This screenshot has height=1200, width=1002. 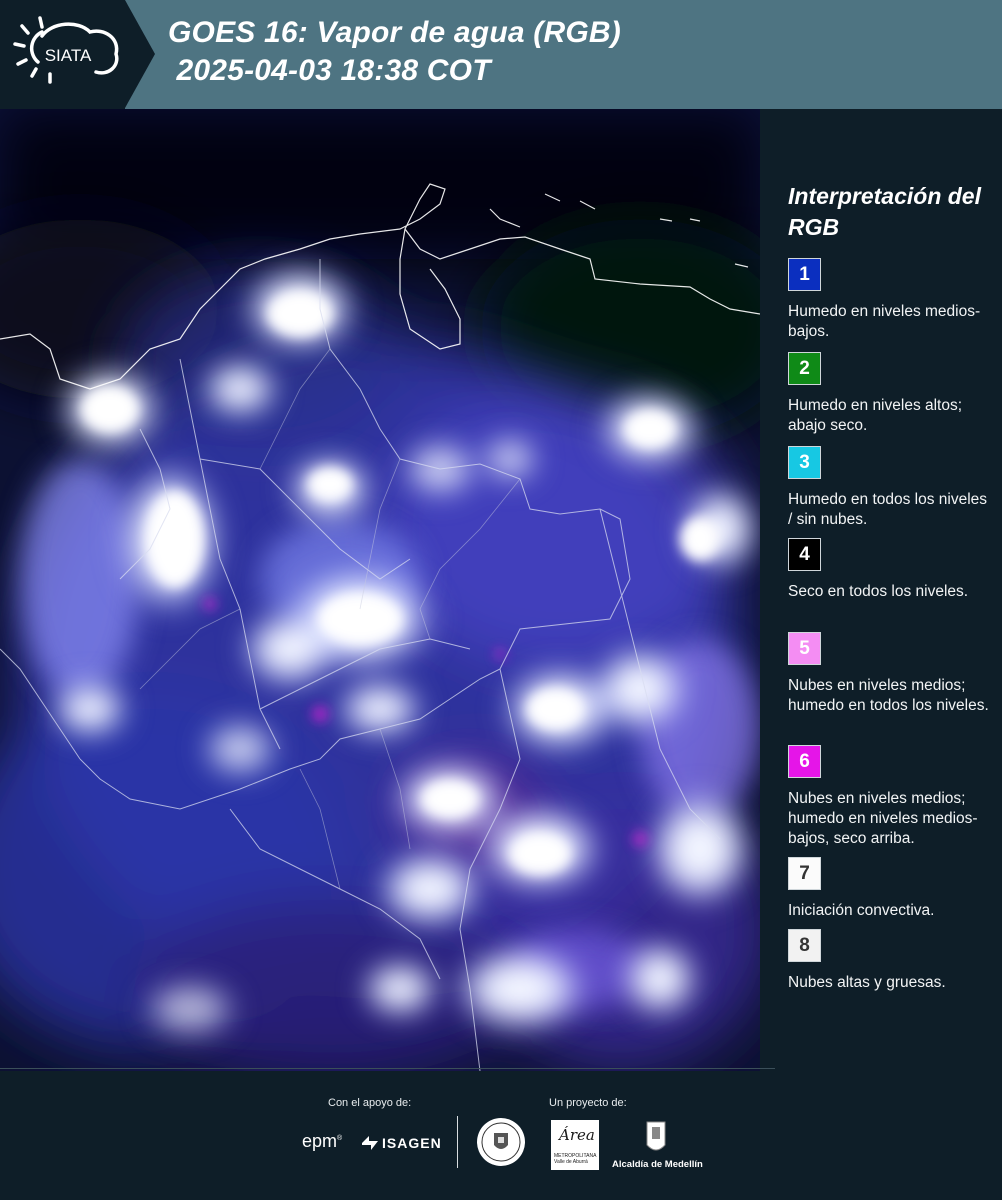 I want to click on legend-text-2: Humedo en niveles altos; abajo seco., so click(x=875, y=415).